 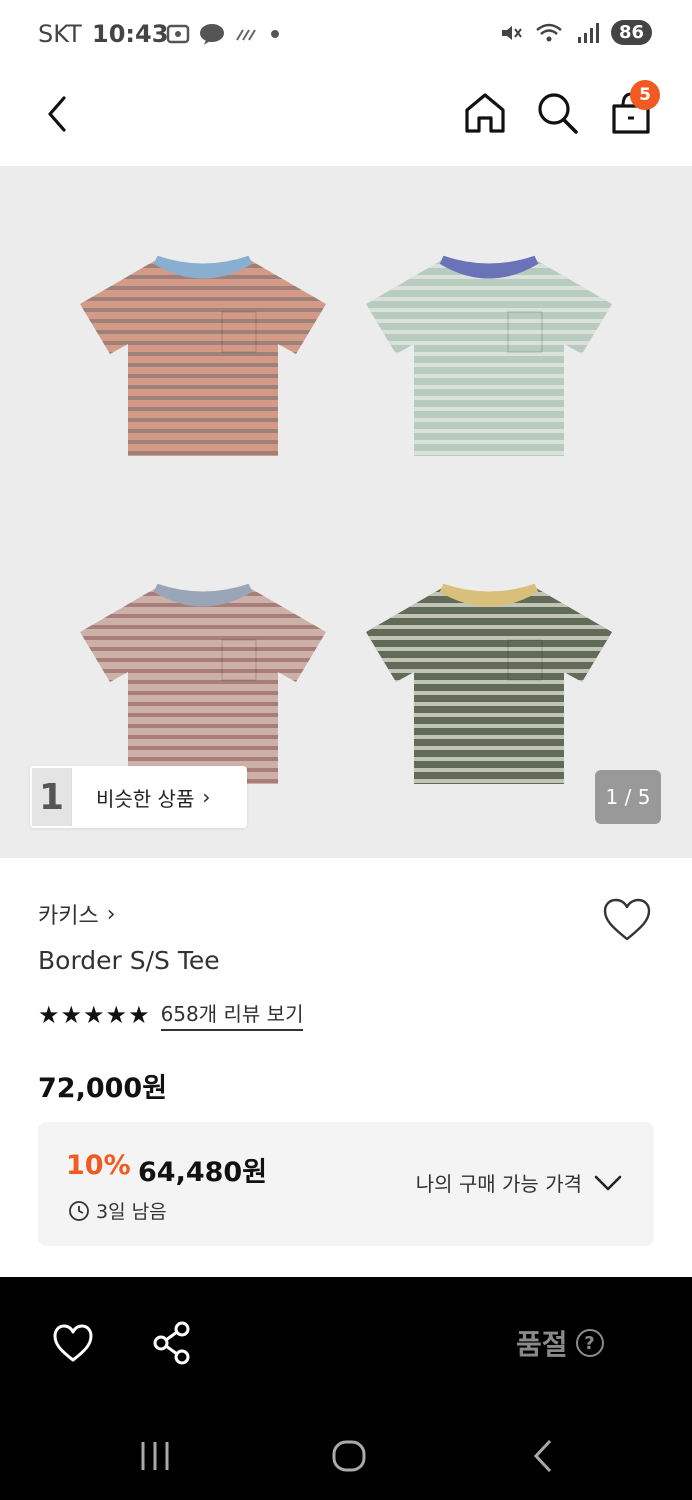 What do you see at coordinates (346, 1388) in the screenshot?
I see `bottom-action-bar: 품절 ?` at bounding box center [346, 1388].